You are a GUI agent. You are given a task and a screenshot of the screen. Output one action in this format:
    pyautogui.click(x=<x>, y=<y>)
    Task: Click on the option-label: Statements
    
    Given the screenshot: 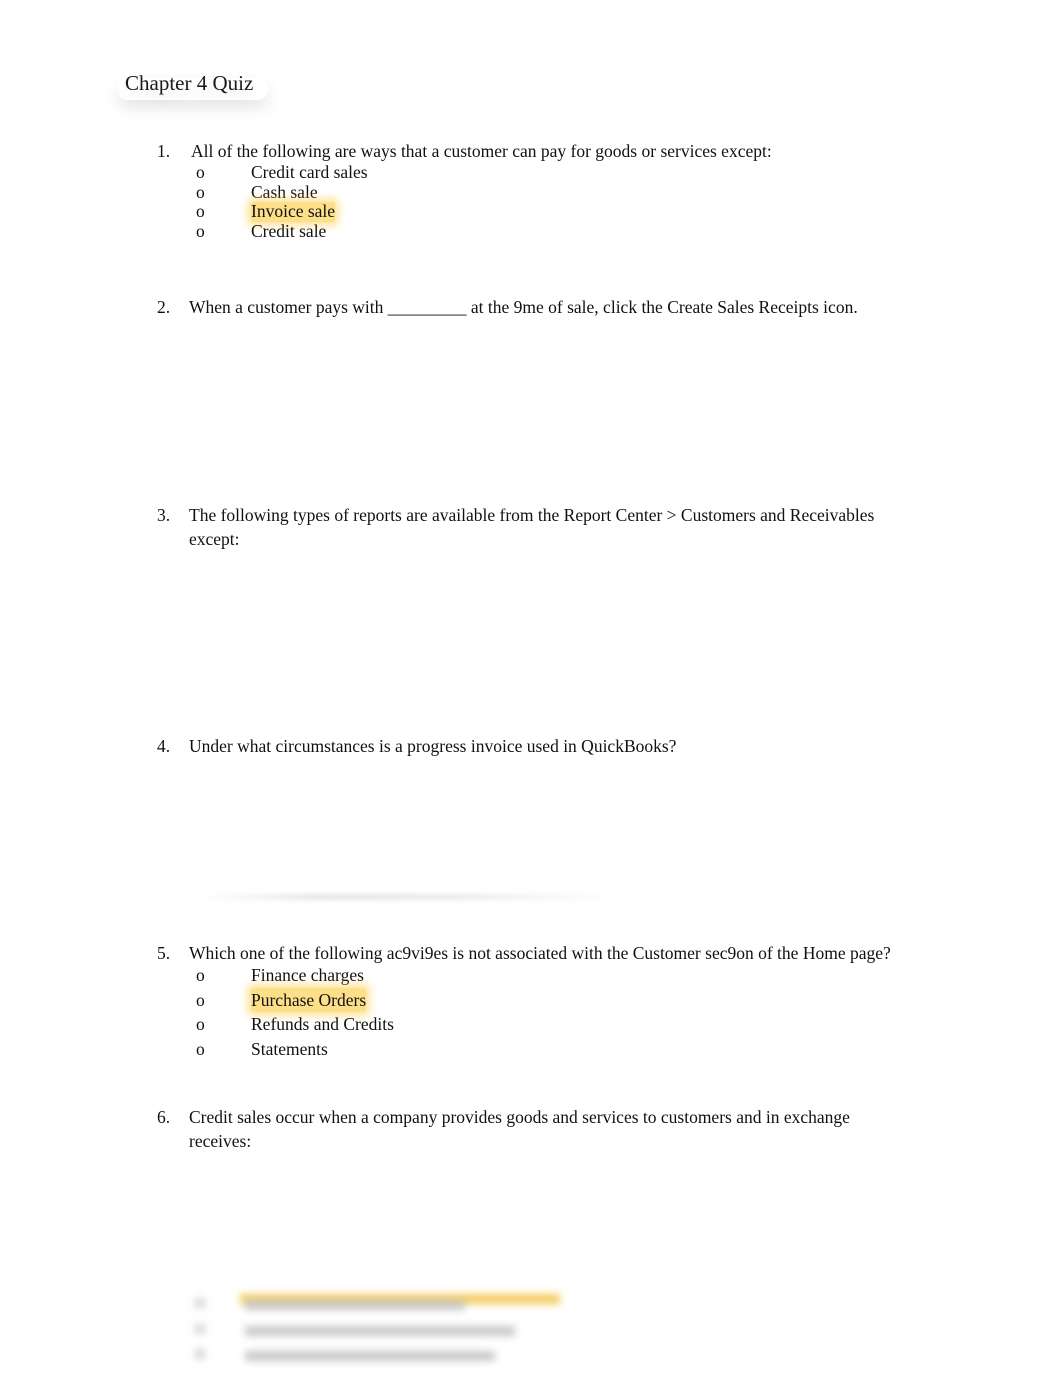 What is the action you would take?
    pyautogui.click(x=289, y=1048)
    